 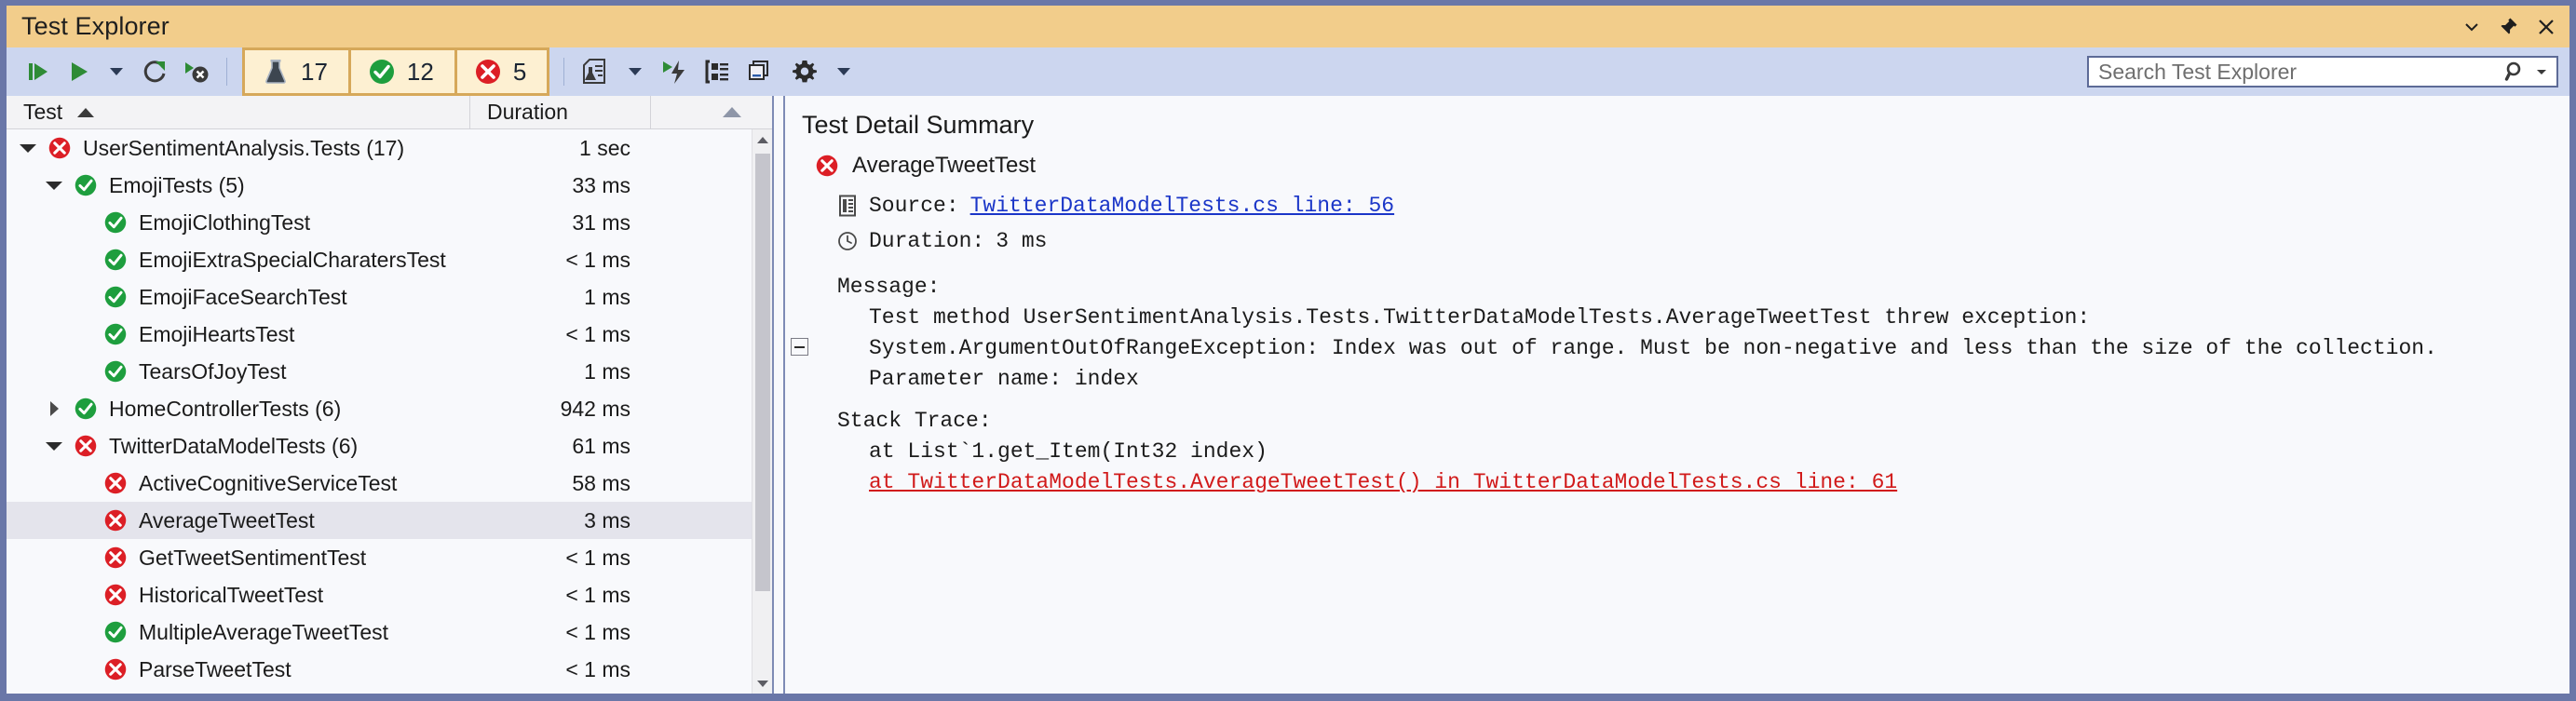 I want to click on table-row: ActiveCognitiveServiceTest 58 ms, so click(x=389, y=483).